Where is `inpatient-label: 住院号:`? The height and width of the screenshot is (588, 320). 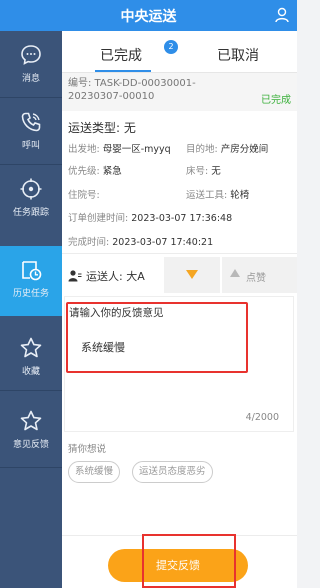 inpatient-label: 住院号: is located at coordinates (84, 195).